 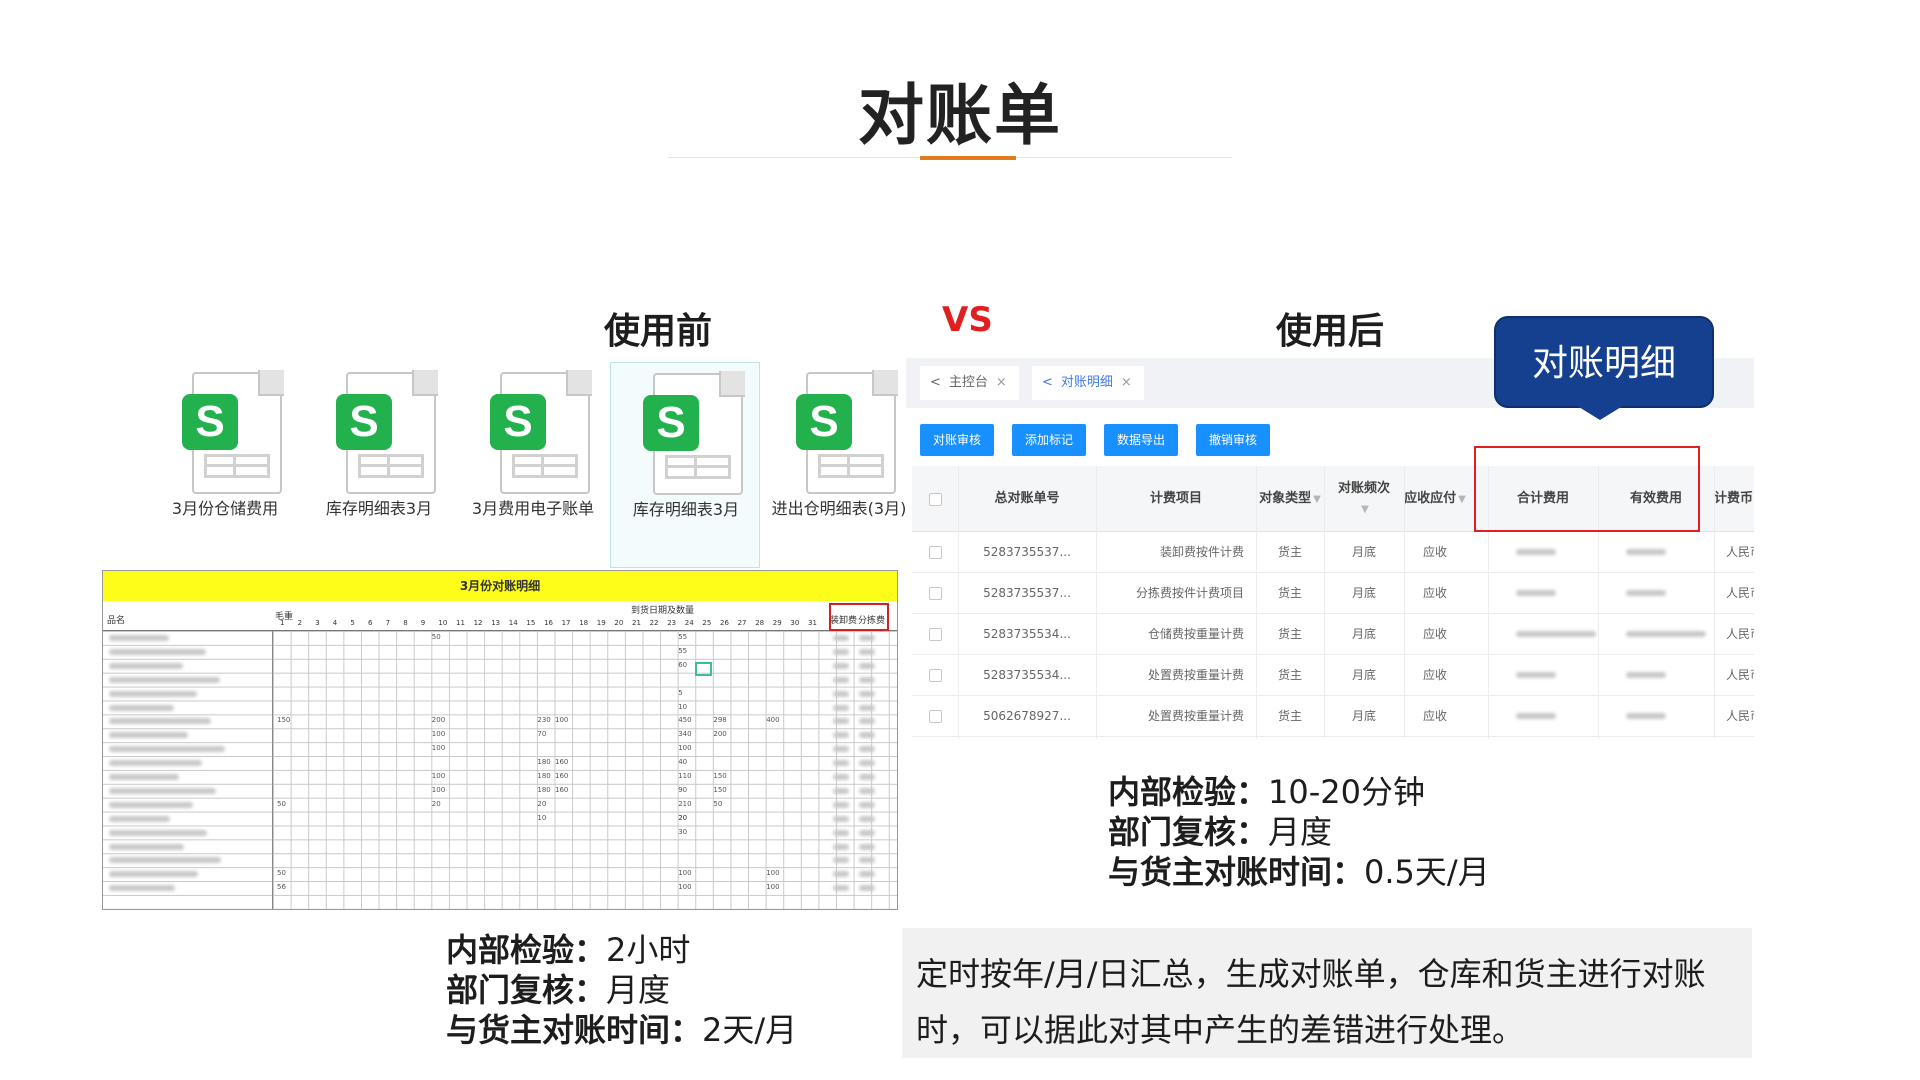 What do you see at coordinates (500, 586) in the screenshot?
I see `sheet-title: 3月份对账明细` at bounding box center [500, 586].